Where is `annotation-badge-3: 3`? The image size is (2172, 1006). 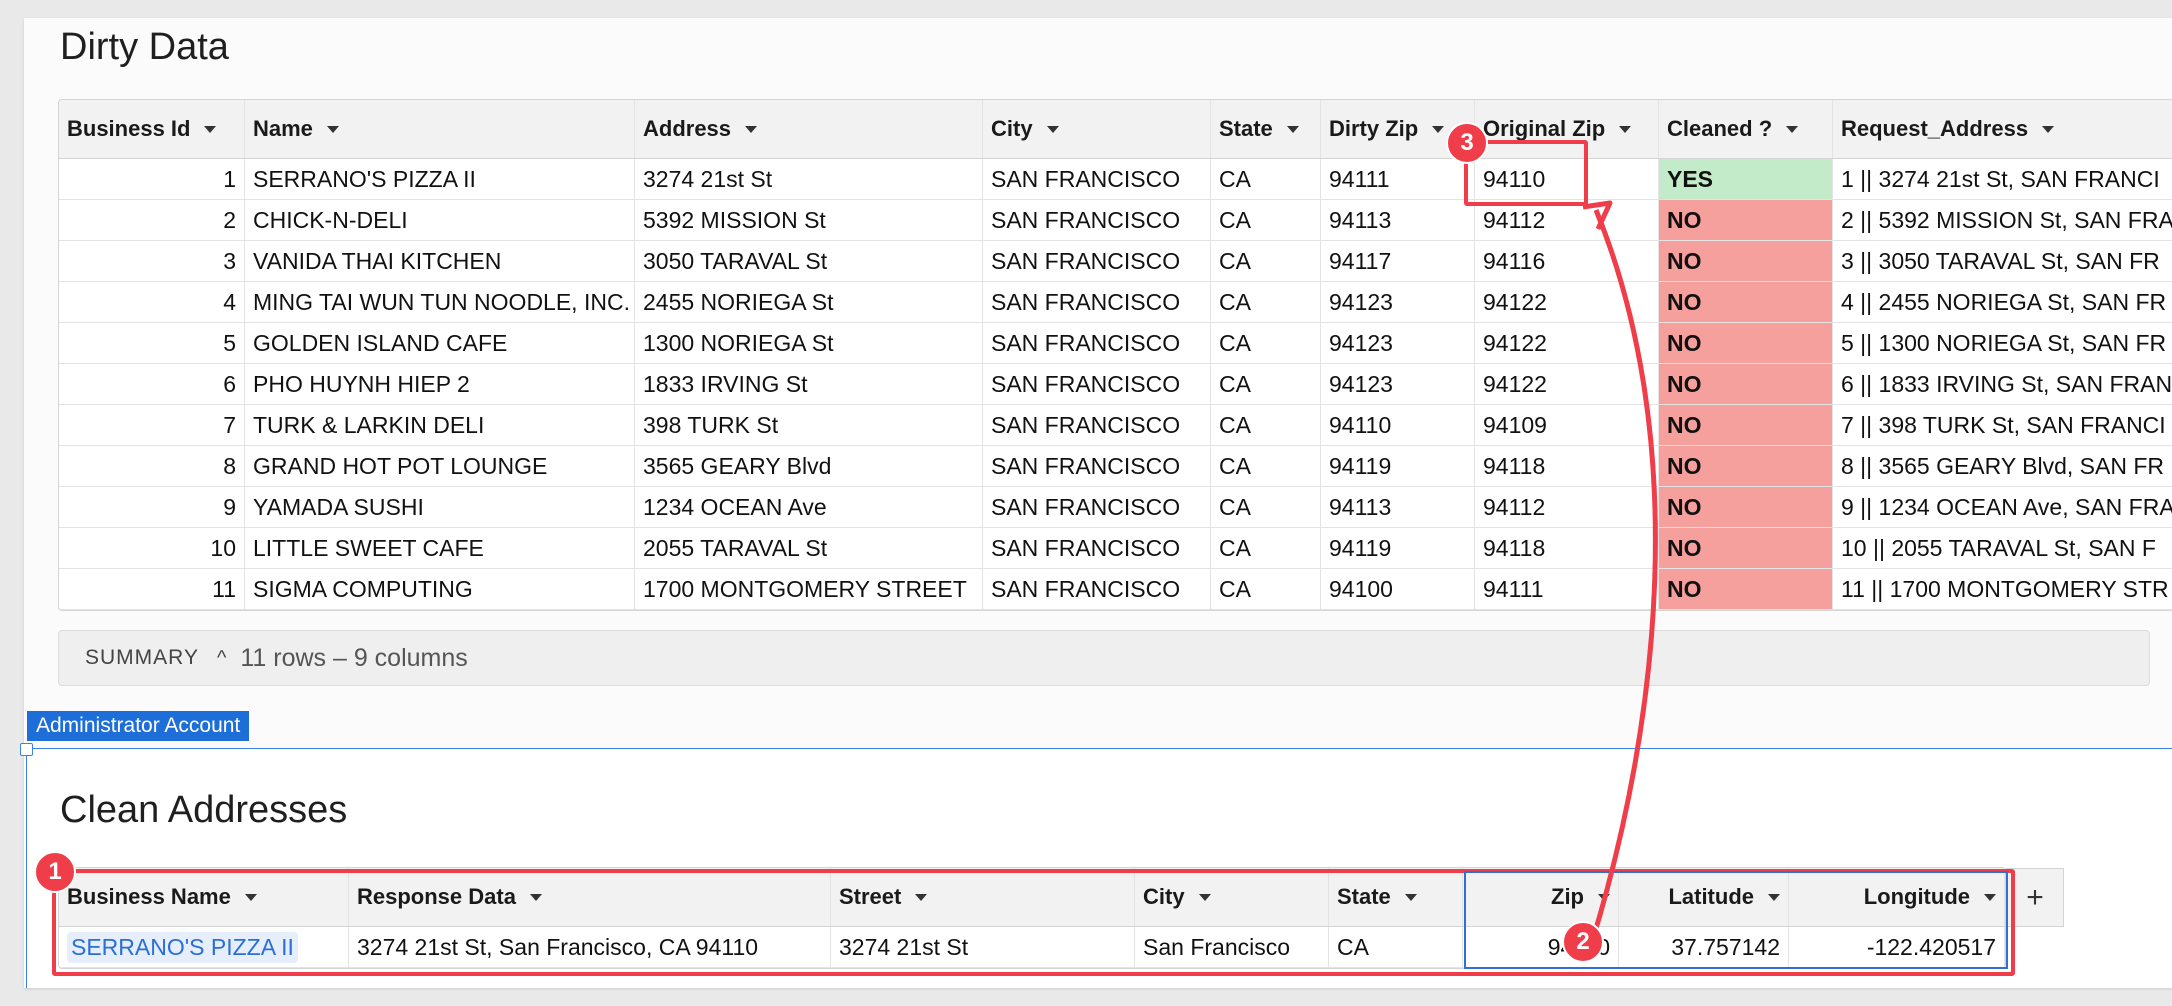
annotation-badge-3: 3 is located at coordinates (1467, 143).